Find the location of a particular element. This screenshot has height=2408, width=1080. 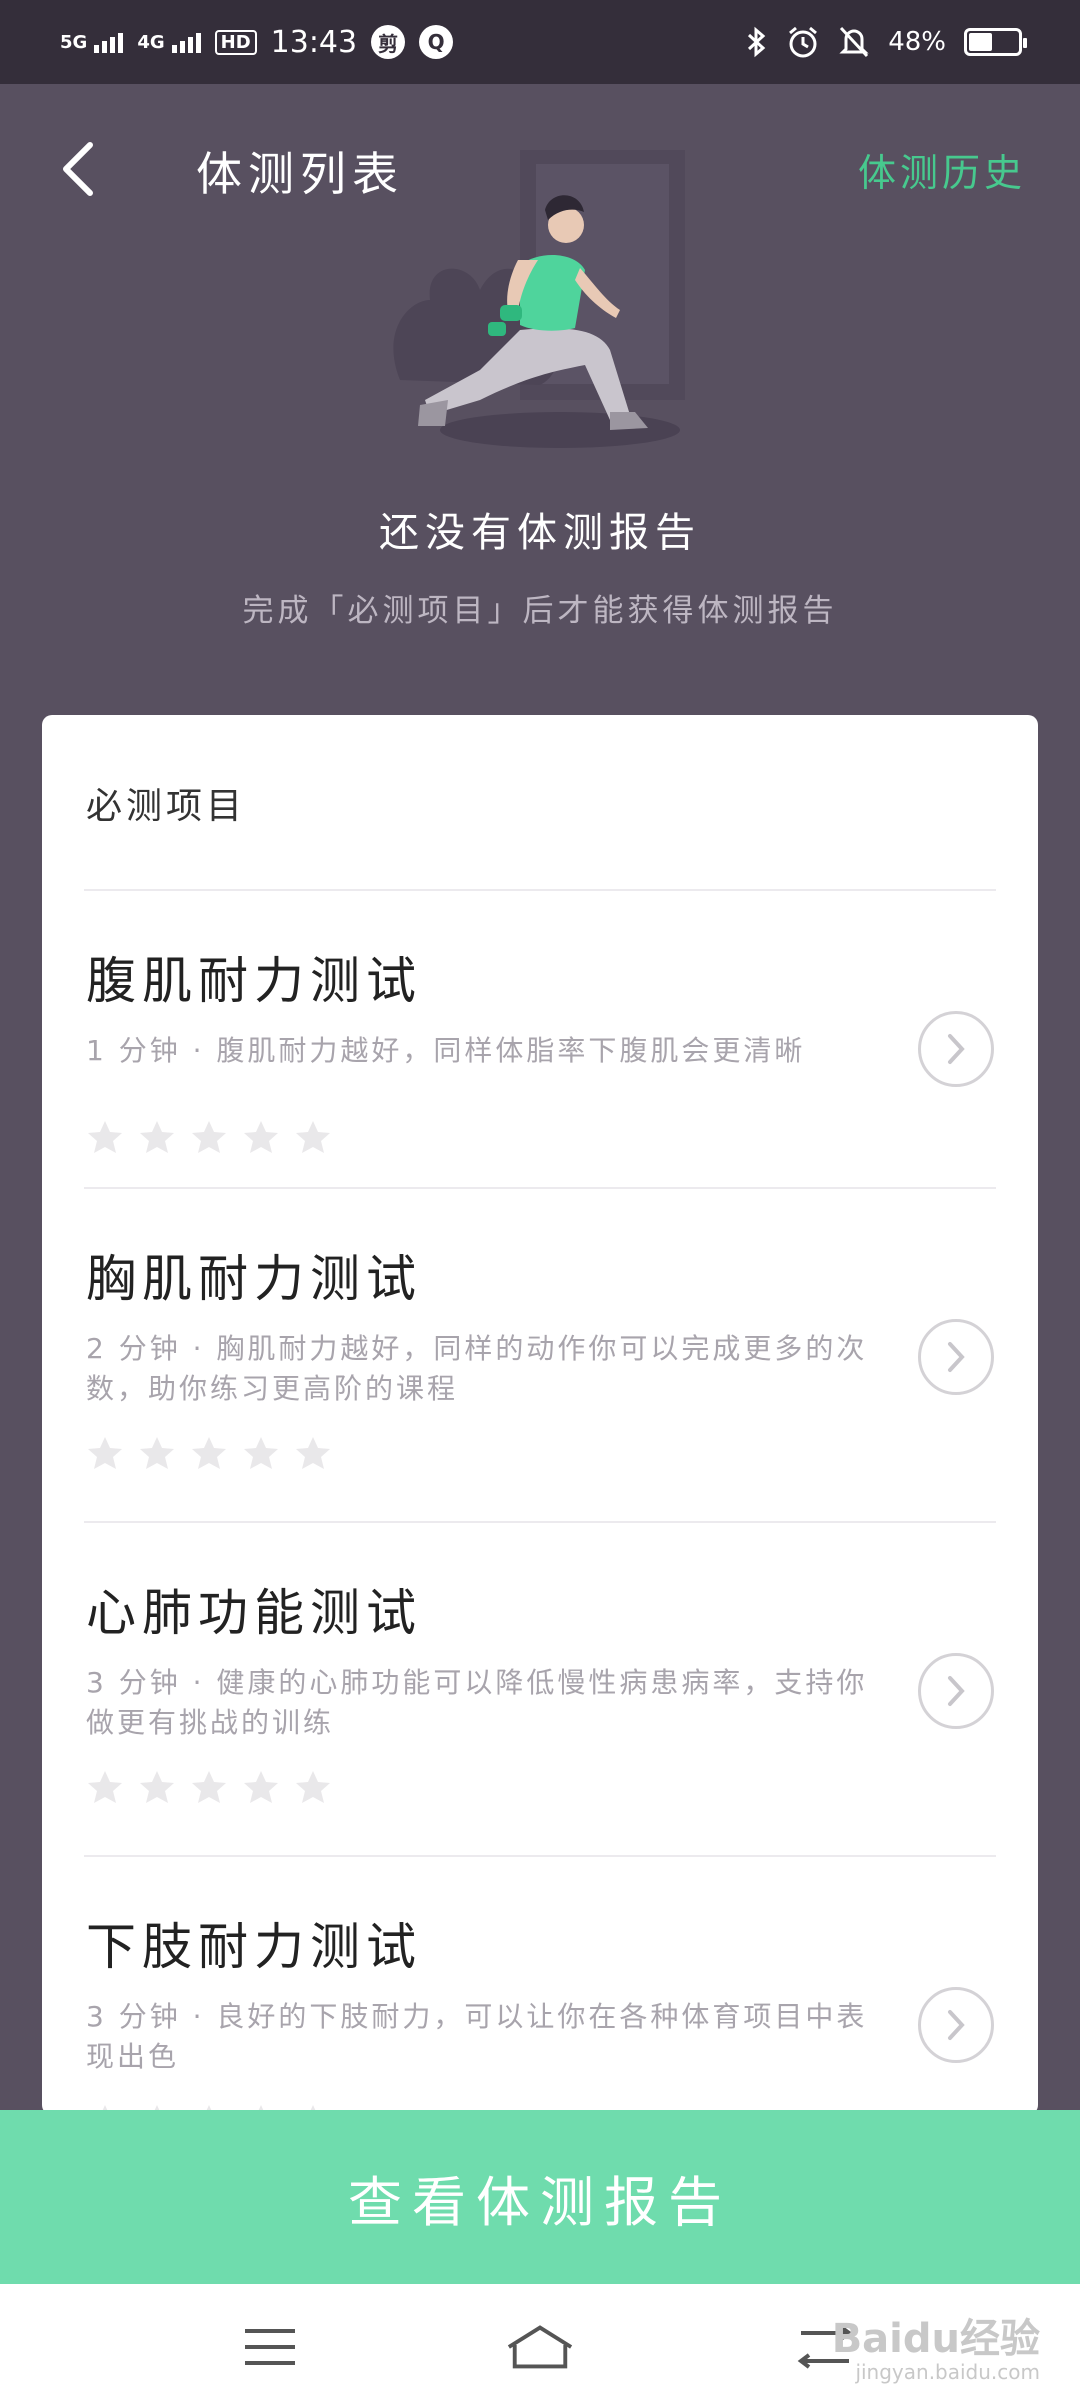

test-description: 2 分钟 · 胸肌耐力越好，同样的动作你可以完成更多的次数，助你练习更高阶的课程 is located at coordinates (477, 1368).